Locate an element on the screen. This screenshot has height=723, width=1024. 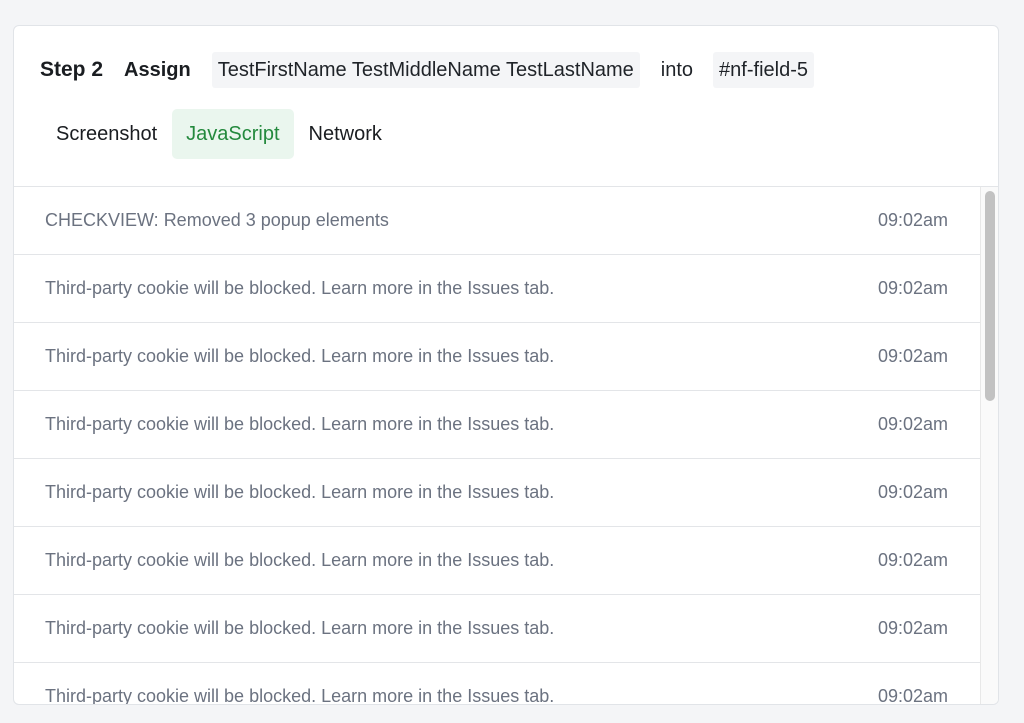
step-action: Assign is located at coordinates (157, 69).